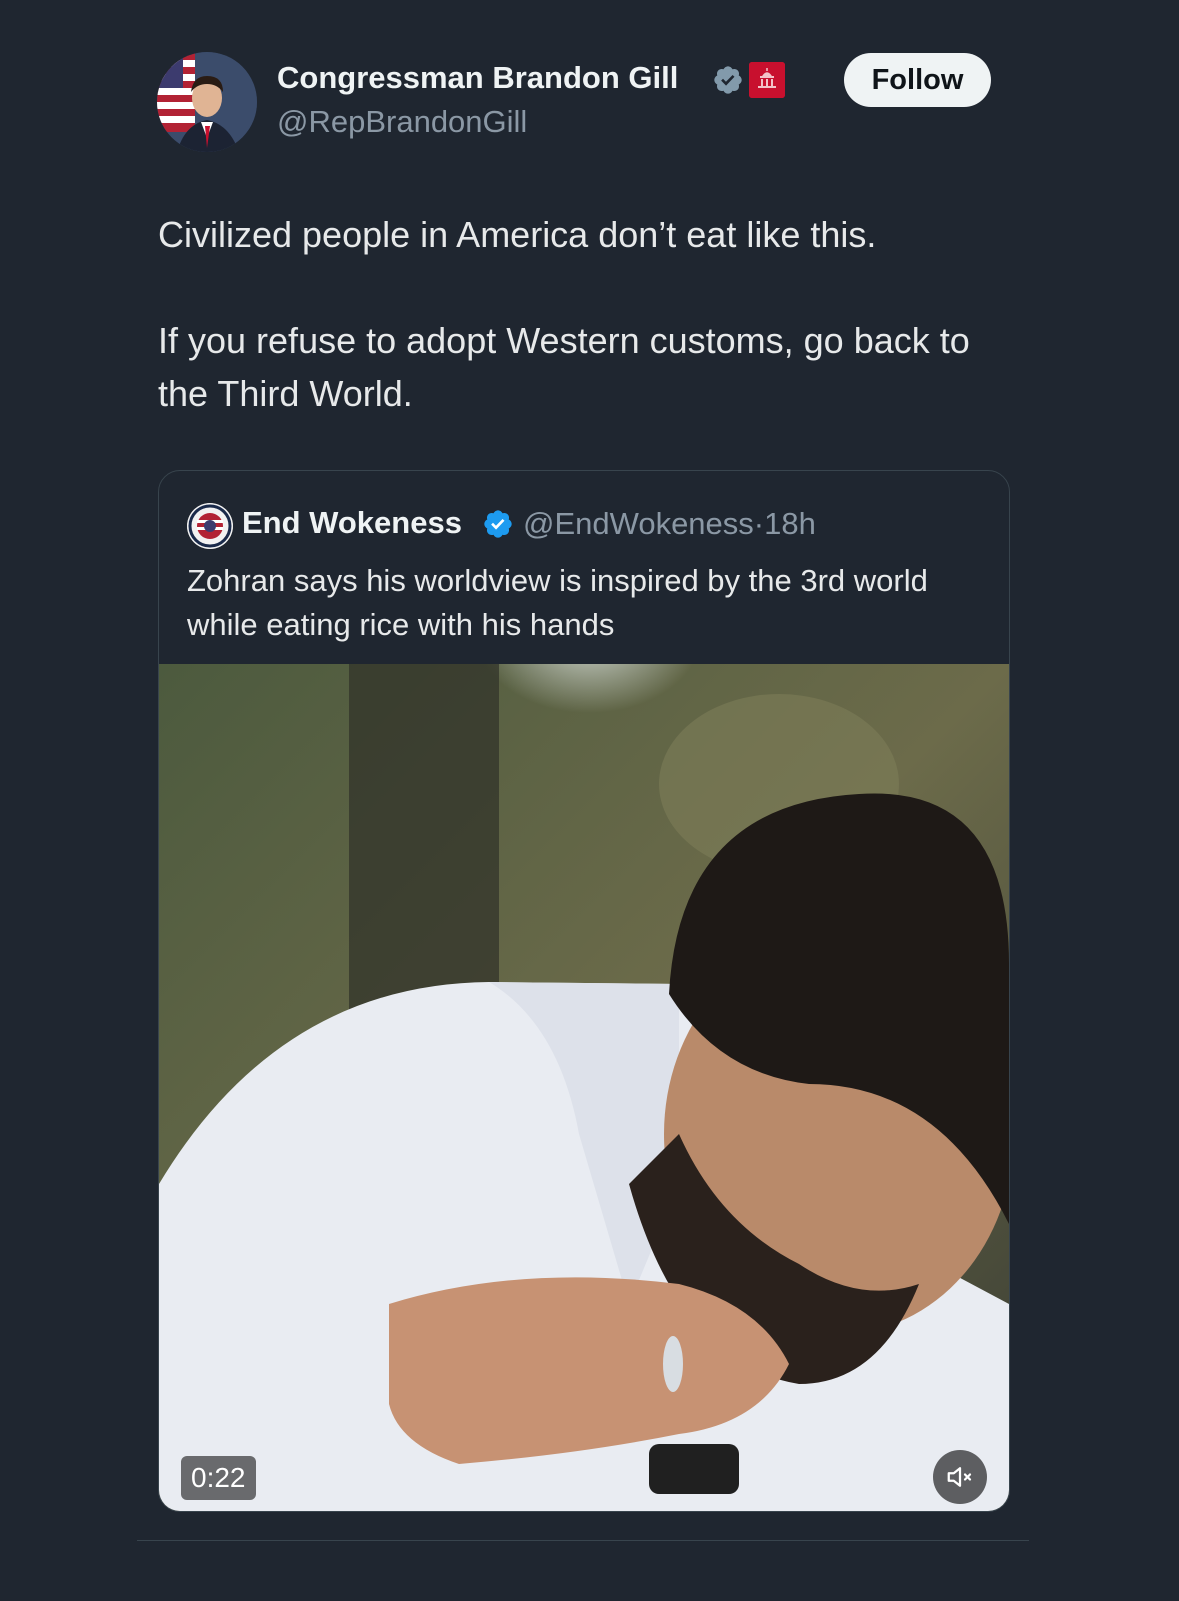  What do you see at coordinates (583, 1540) in the screenshot?
I see `tweet-divider` at bounding box center [583, 1540].